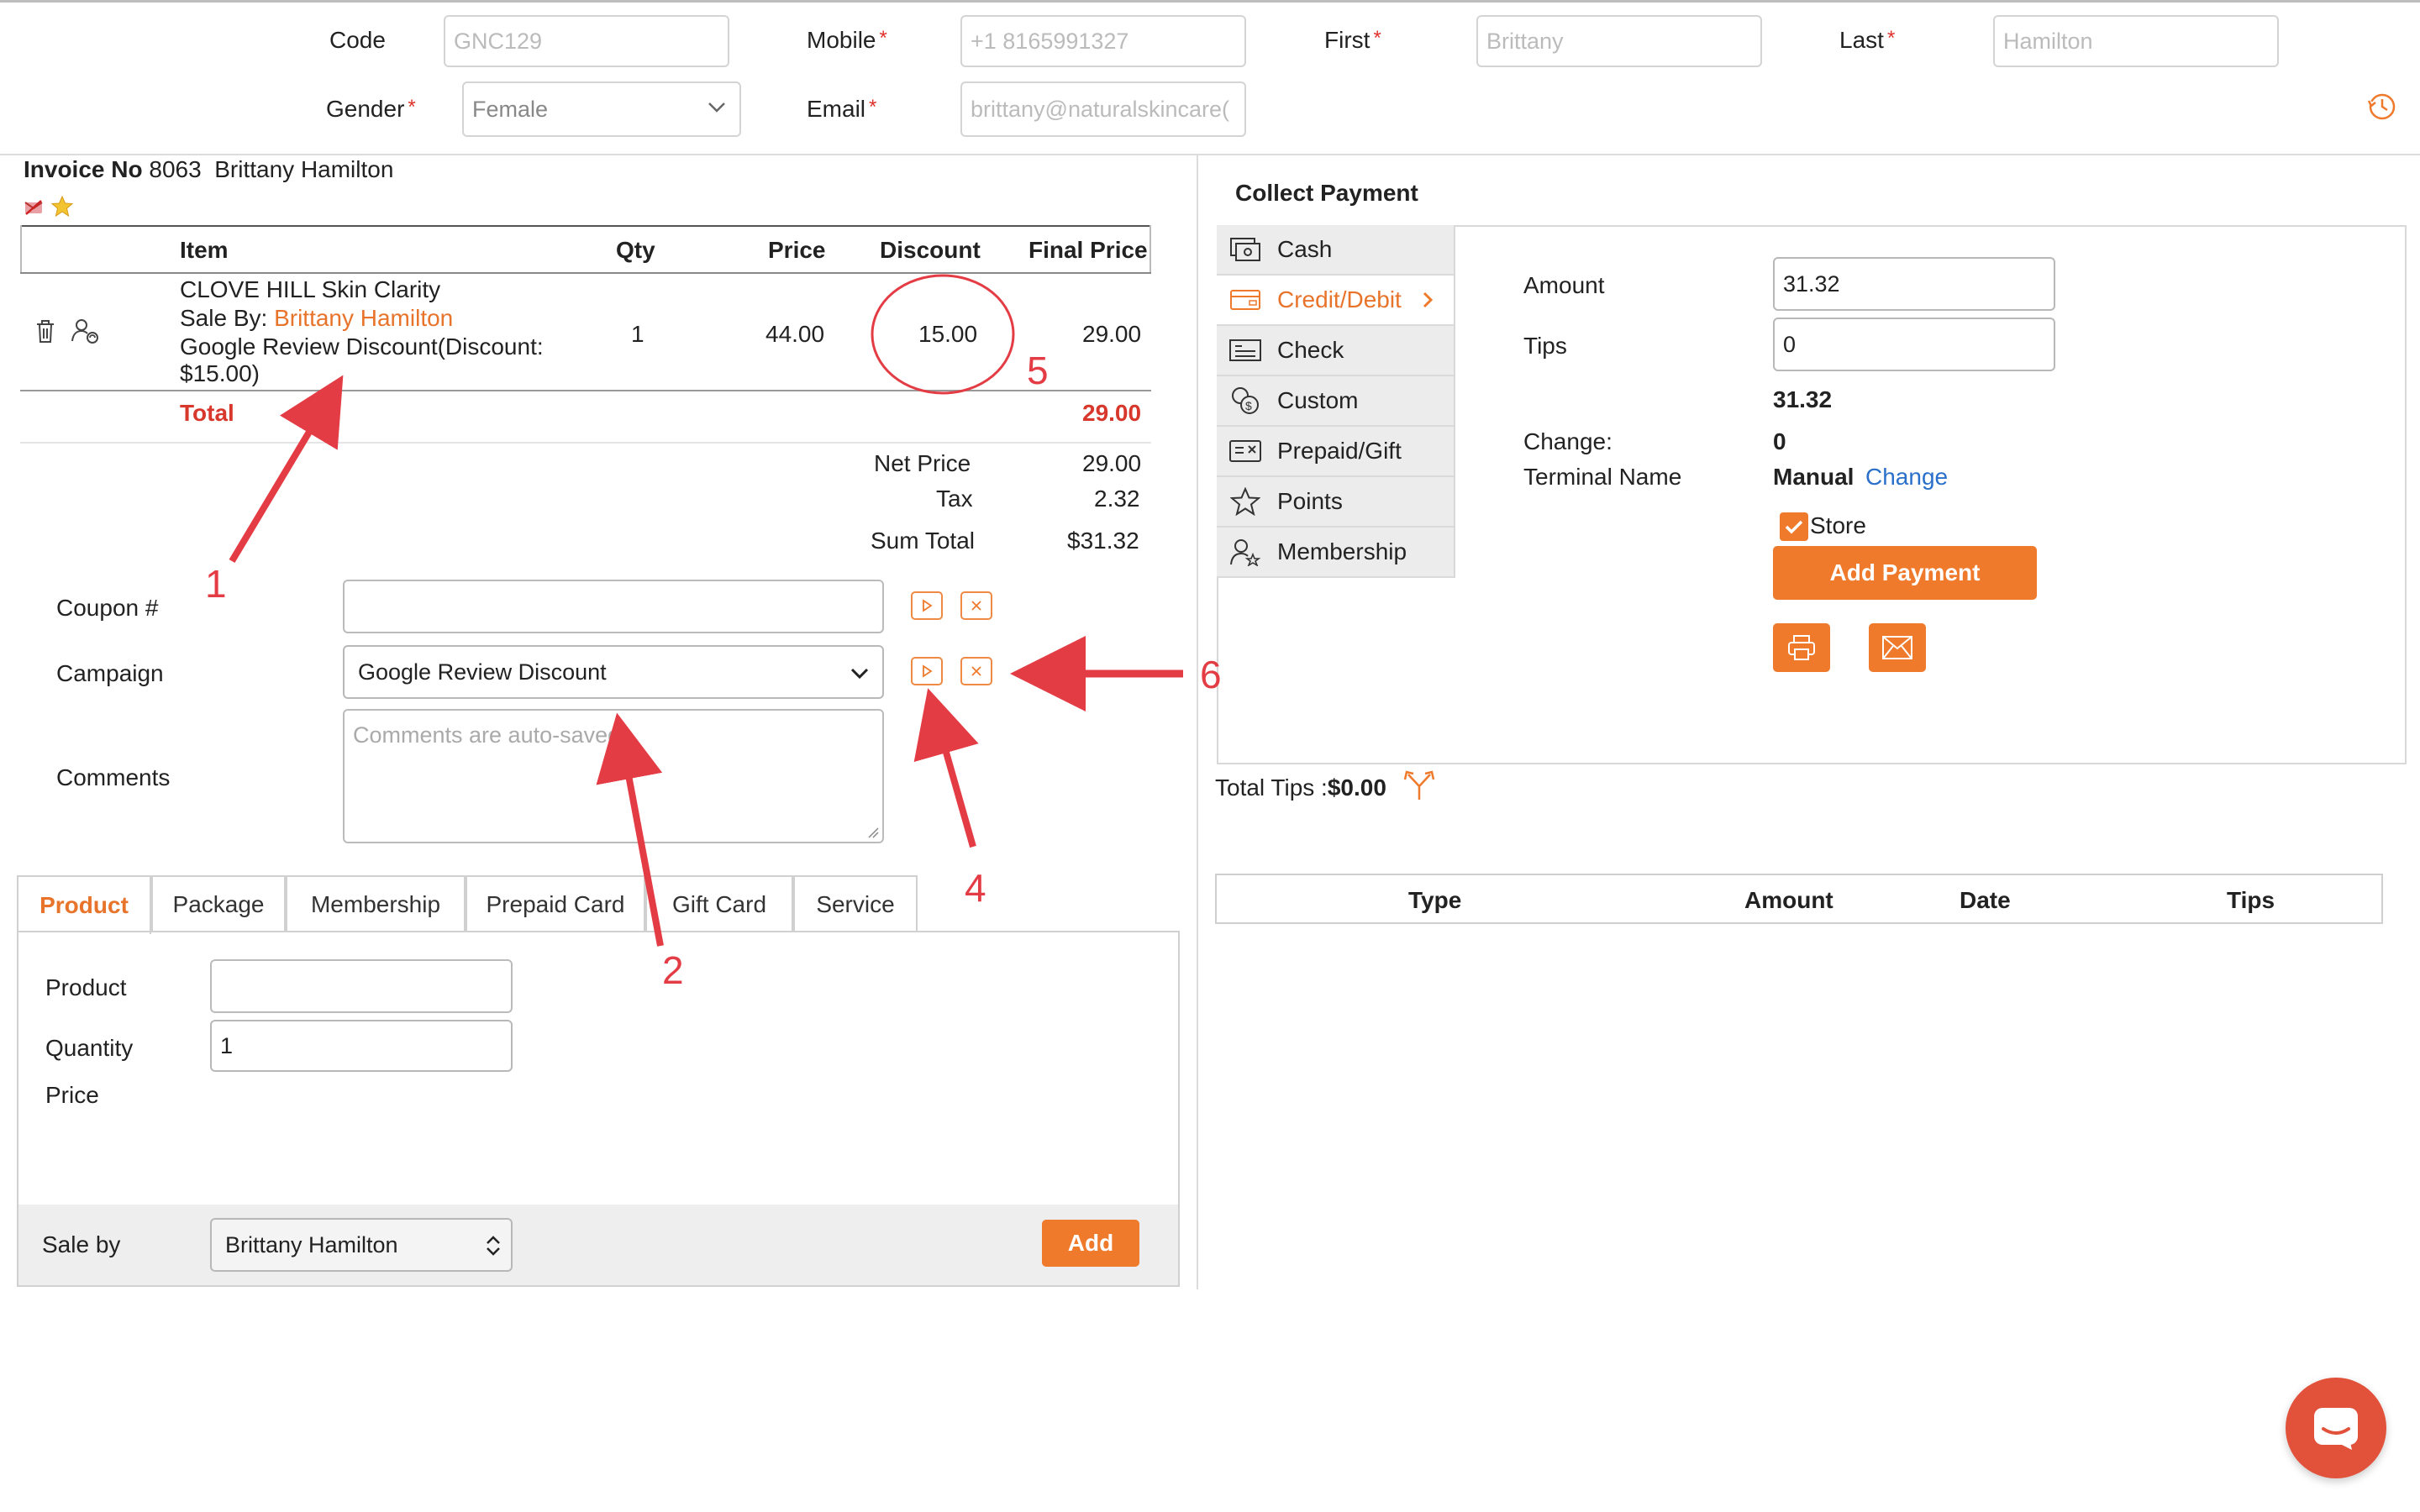 The height and width of the screenshot is (1512, 2420). I want to click on annotation-label-2: 2, so click(673, 970).